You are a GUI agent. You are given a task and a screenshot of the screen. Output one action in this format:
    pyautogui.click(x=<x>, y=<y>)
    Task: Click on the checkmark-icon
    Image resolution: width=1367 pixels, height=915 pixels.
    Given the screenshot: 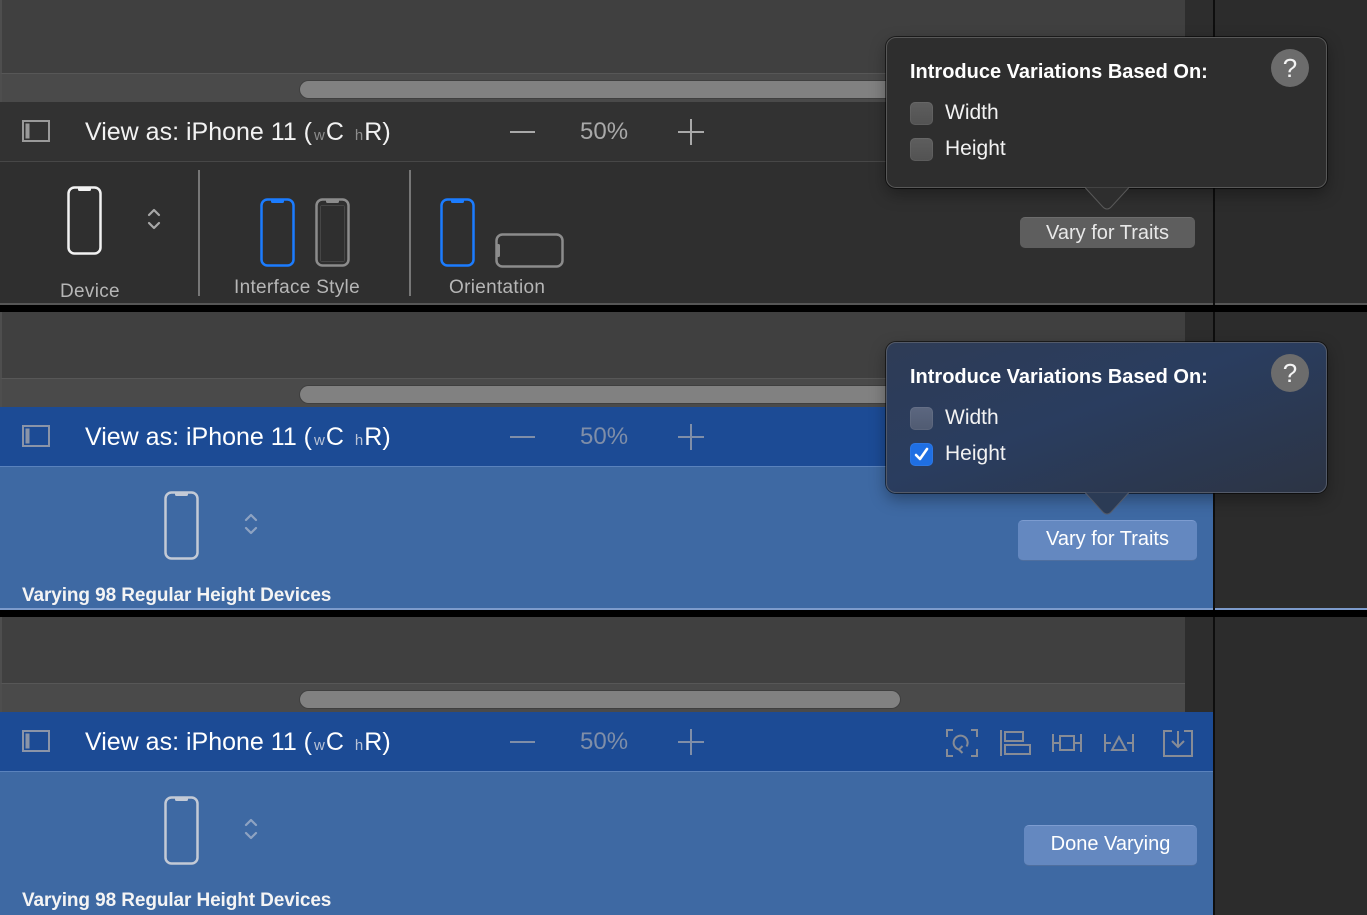 What is the action you would take?
    pyautogui.click(x=921, y=454)
    